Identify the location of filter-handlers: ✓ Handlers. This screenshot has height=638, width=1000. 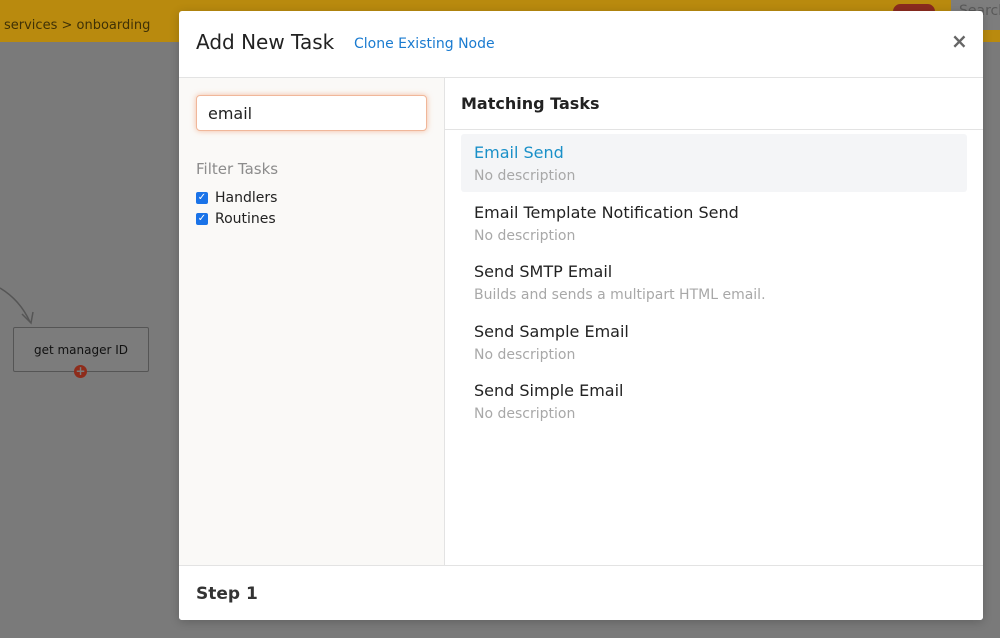
(236, 198).